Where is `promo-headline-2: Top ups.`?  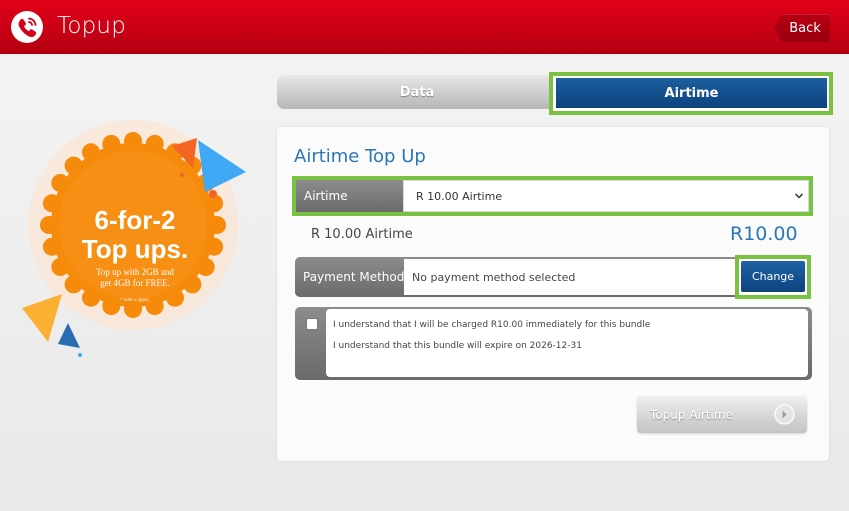
promo-headline-2: Top ups. is located at coordinates (135, 249).